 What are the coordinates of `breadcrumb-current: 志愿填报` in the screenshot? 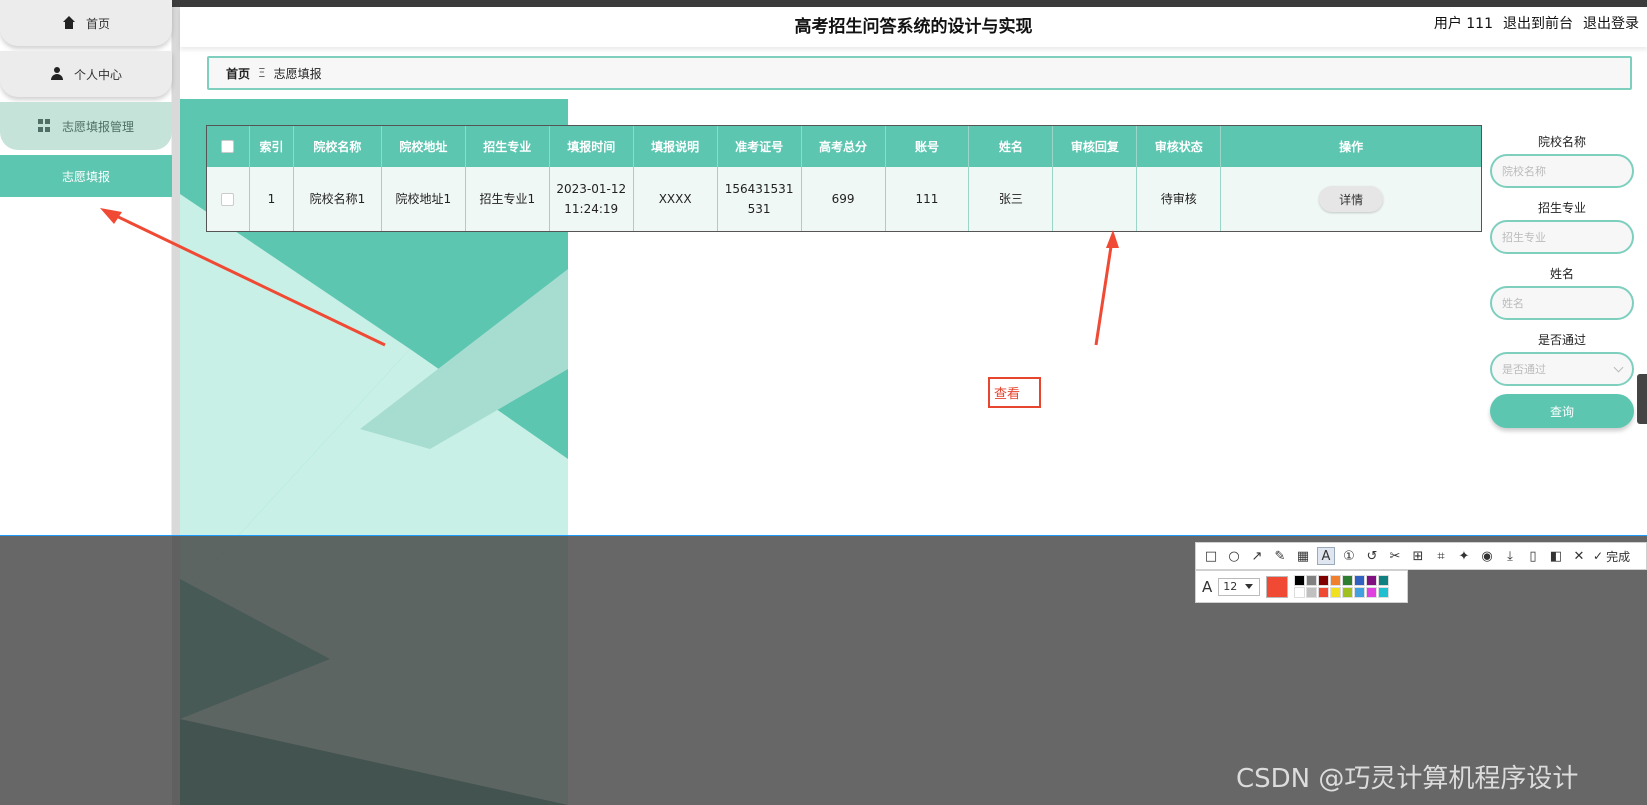 It's located at (297, 73).